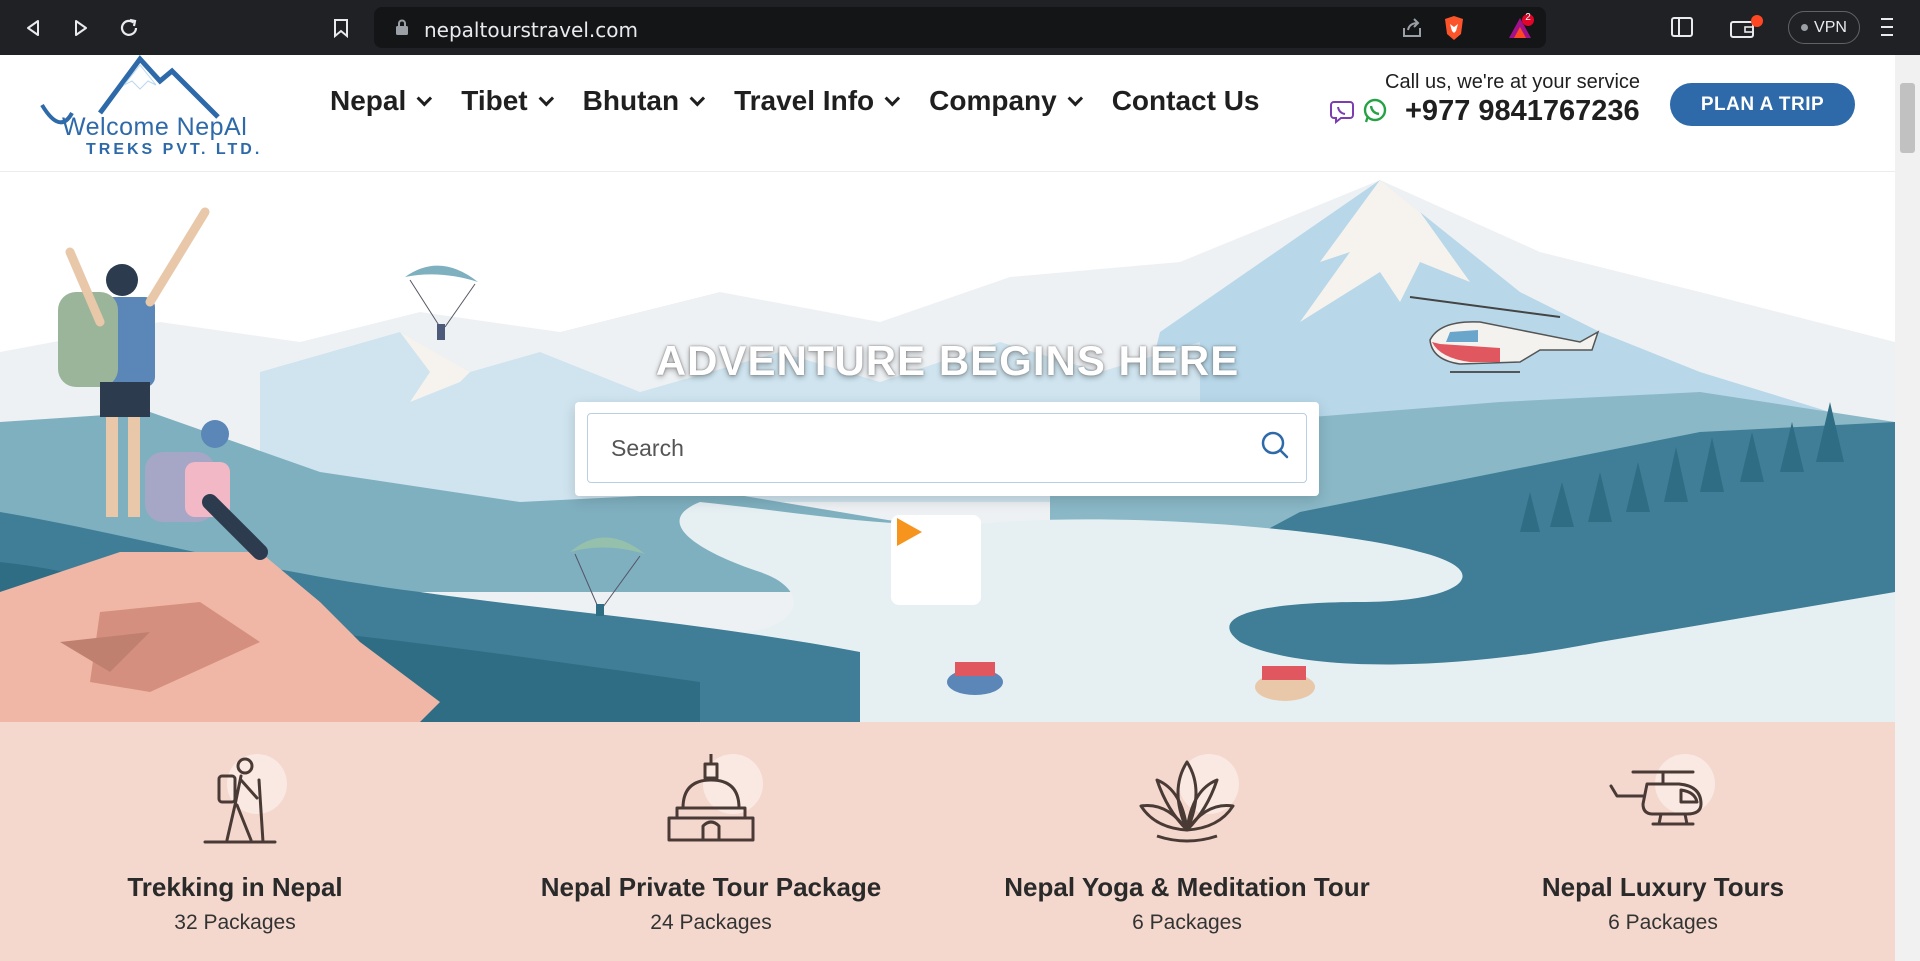 Image resolution: width=1920 pixels, height=961 pixels. Describe the element at coordinates (155, 110) in the screenshot. I see `site-logo: Welcome NepAl TREKS PVT. LTD.` at that location.